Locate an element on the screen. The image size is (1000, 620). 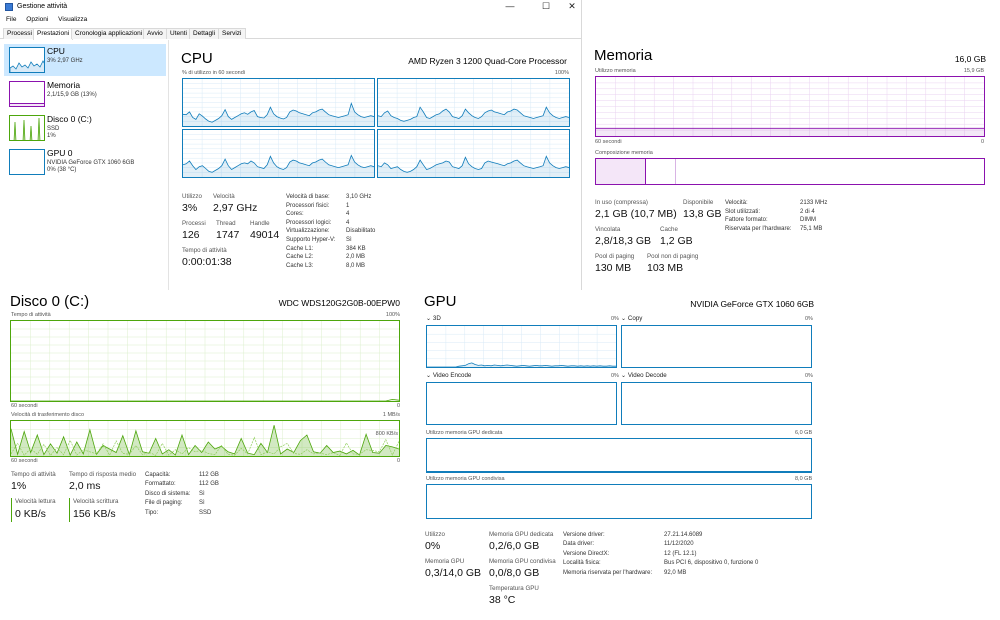
sidebar-item-label: GPU 0 is located at coordinates (60, 153).